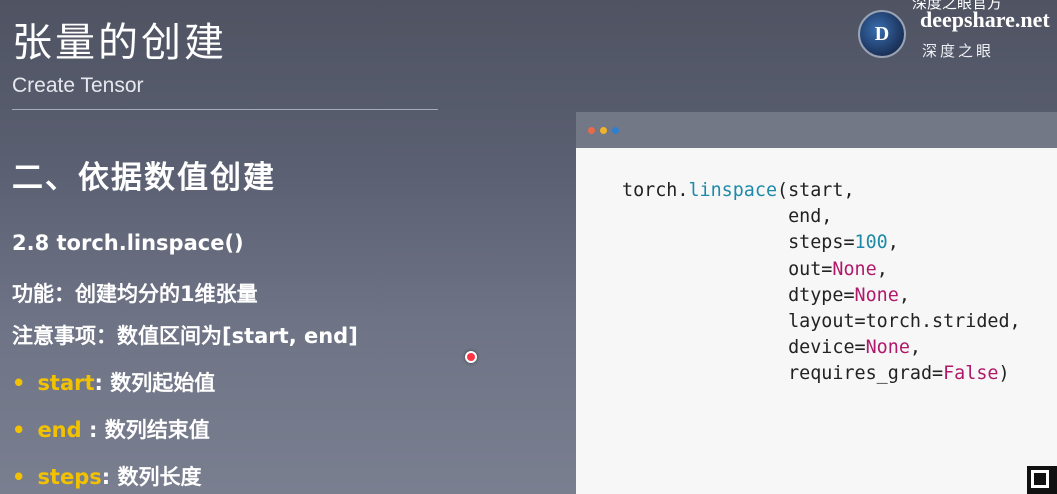 The width and height of the screenshot is (1057, 494). I want to click on bullet-key: steps, so click(69, 477).